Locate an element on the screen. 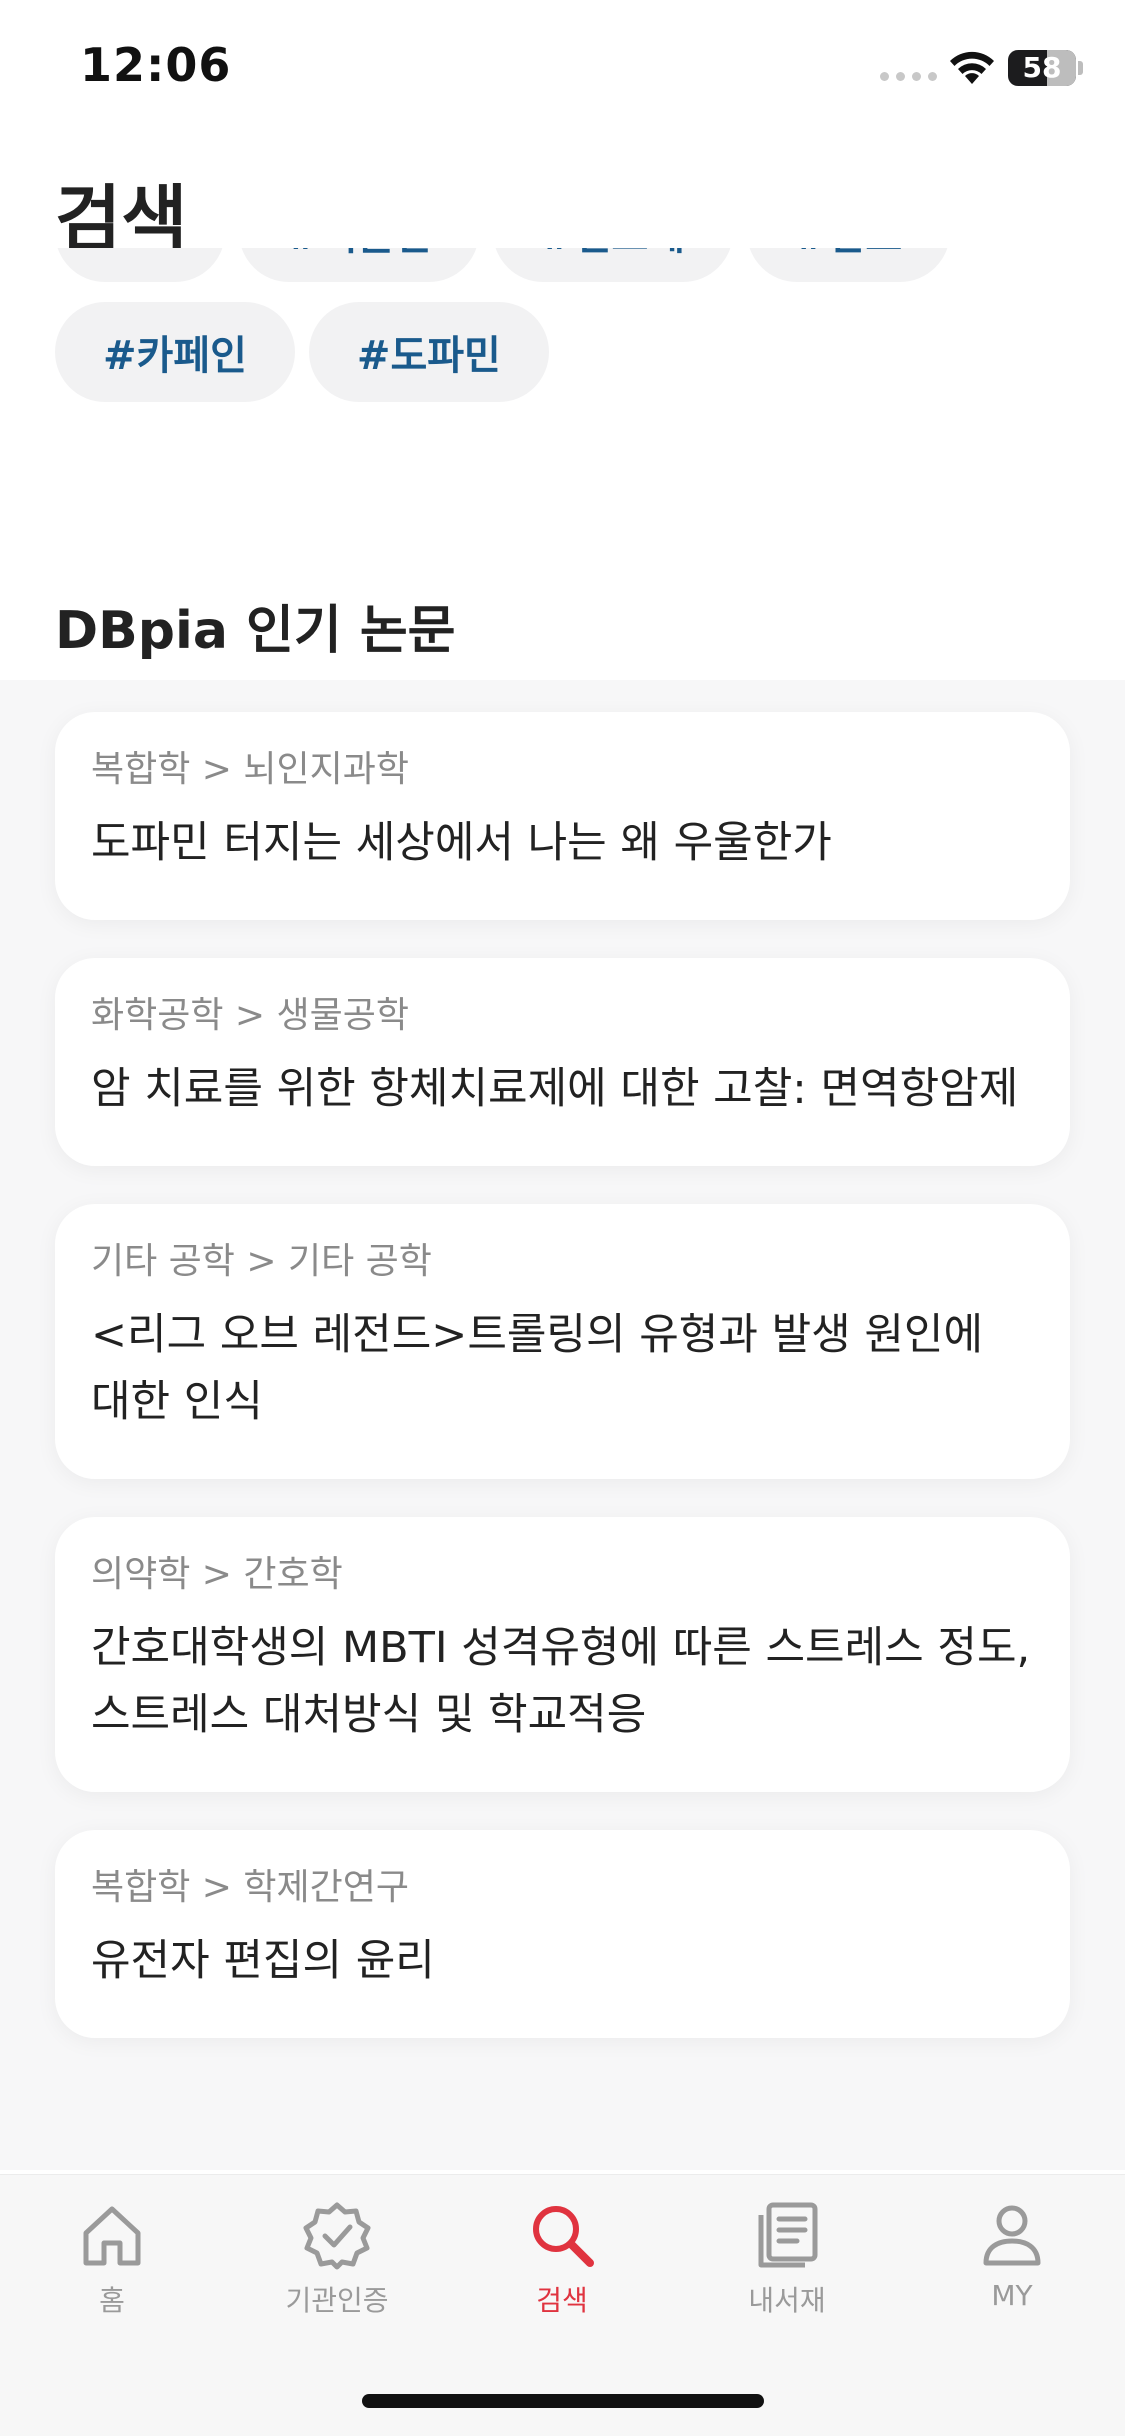 This screenshot has height=2436, width=1125. battery-cap is located at coordinates (1080, 68).